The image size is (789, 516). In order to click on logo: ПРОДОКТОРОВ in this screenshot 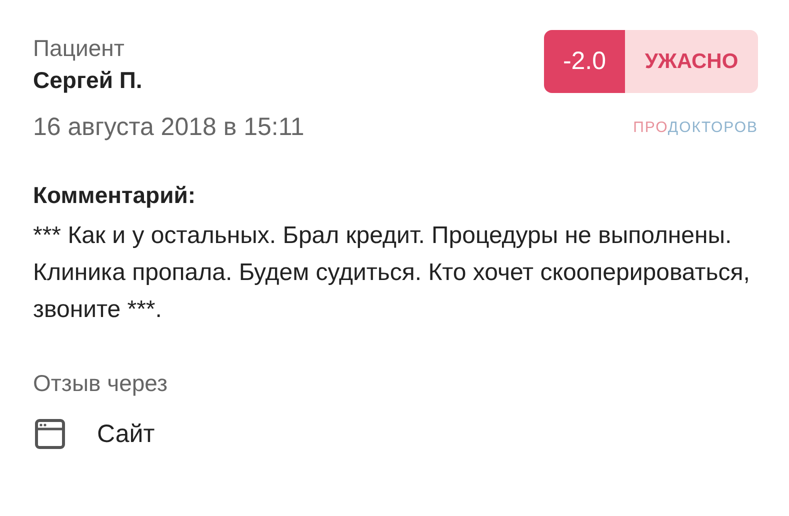, I will do `click(695, 127)`.